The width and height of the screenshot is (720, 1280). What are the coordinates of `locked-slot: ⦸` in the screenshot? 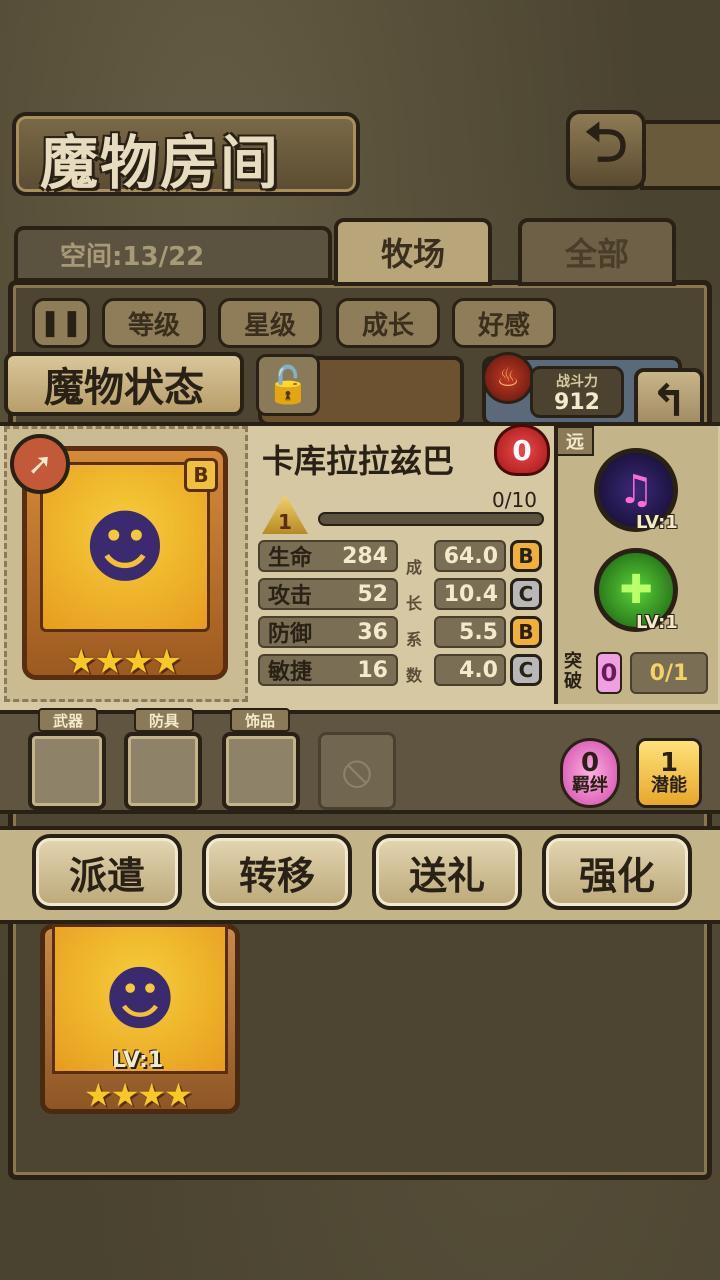 It's located at (357, 771).